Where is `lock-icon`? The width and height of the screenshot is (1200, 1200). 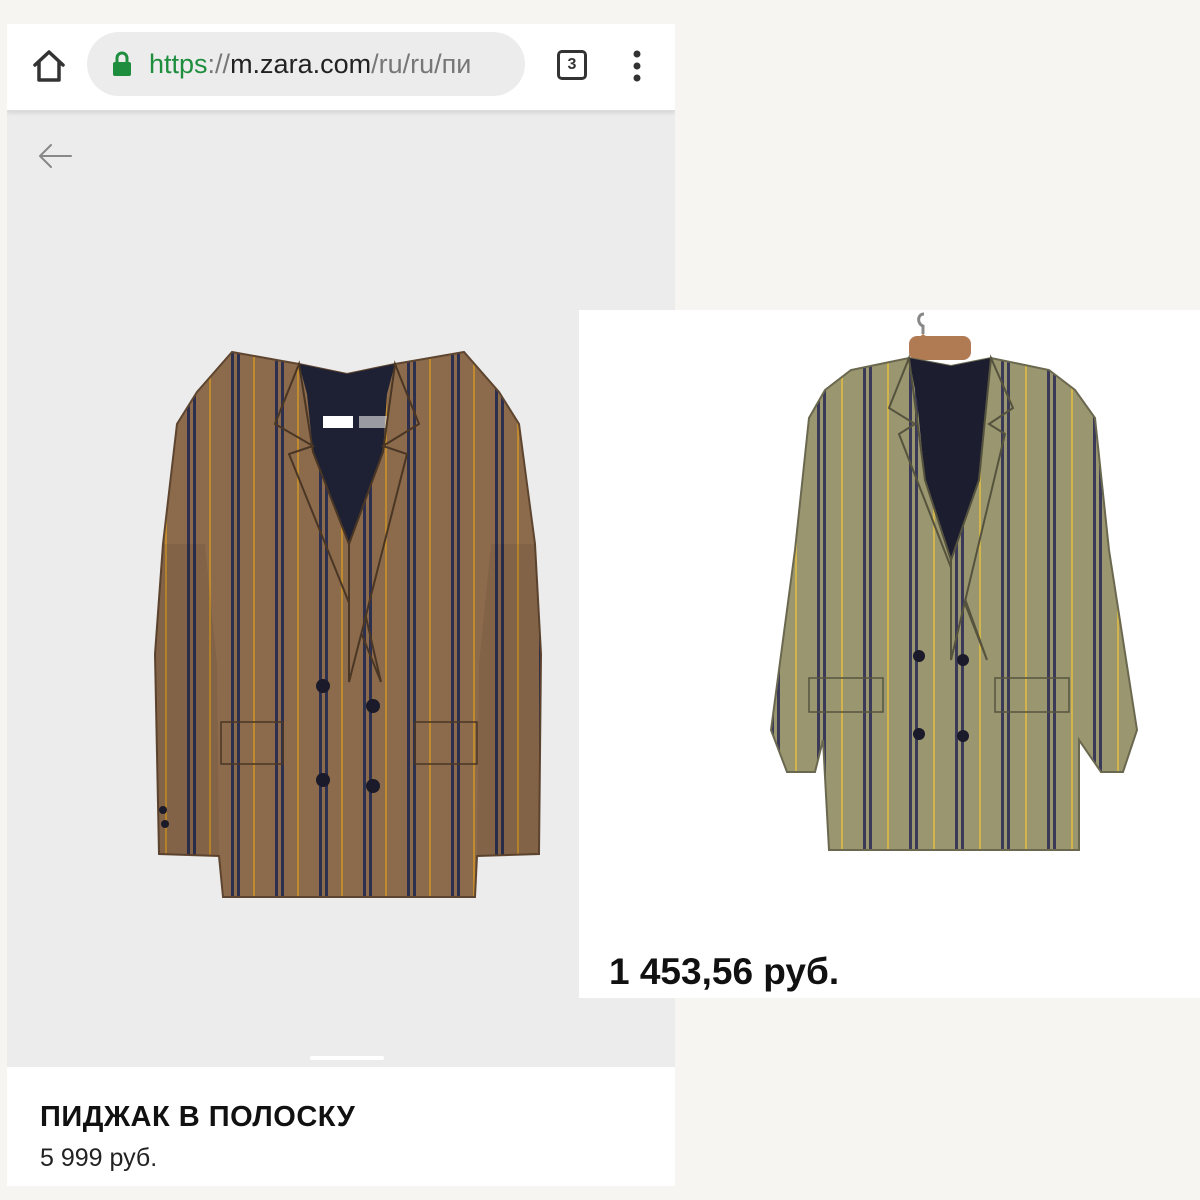
lock-icon is located at coordinates (122, 63).